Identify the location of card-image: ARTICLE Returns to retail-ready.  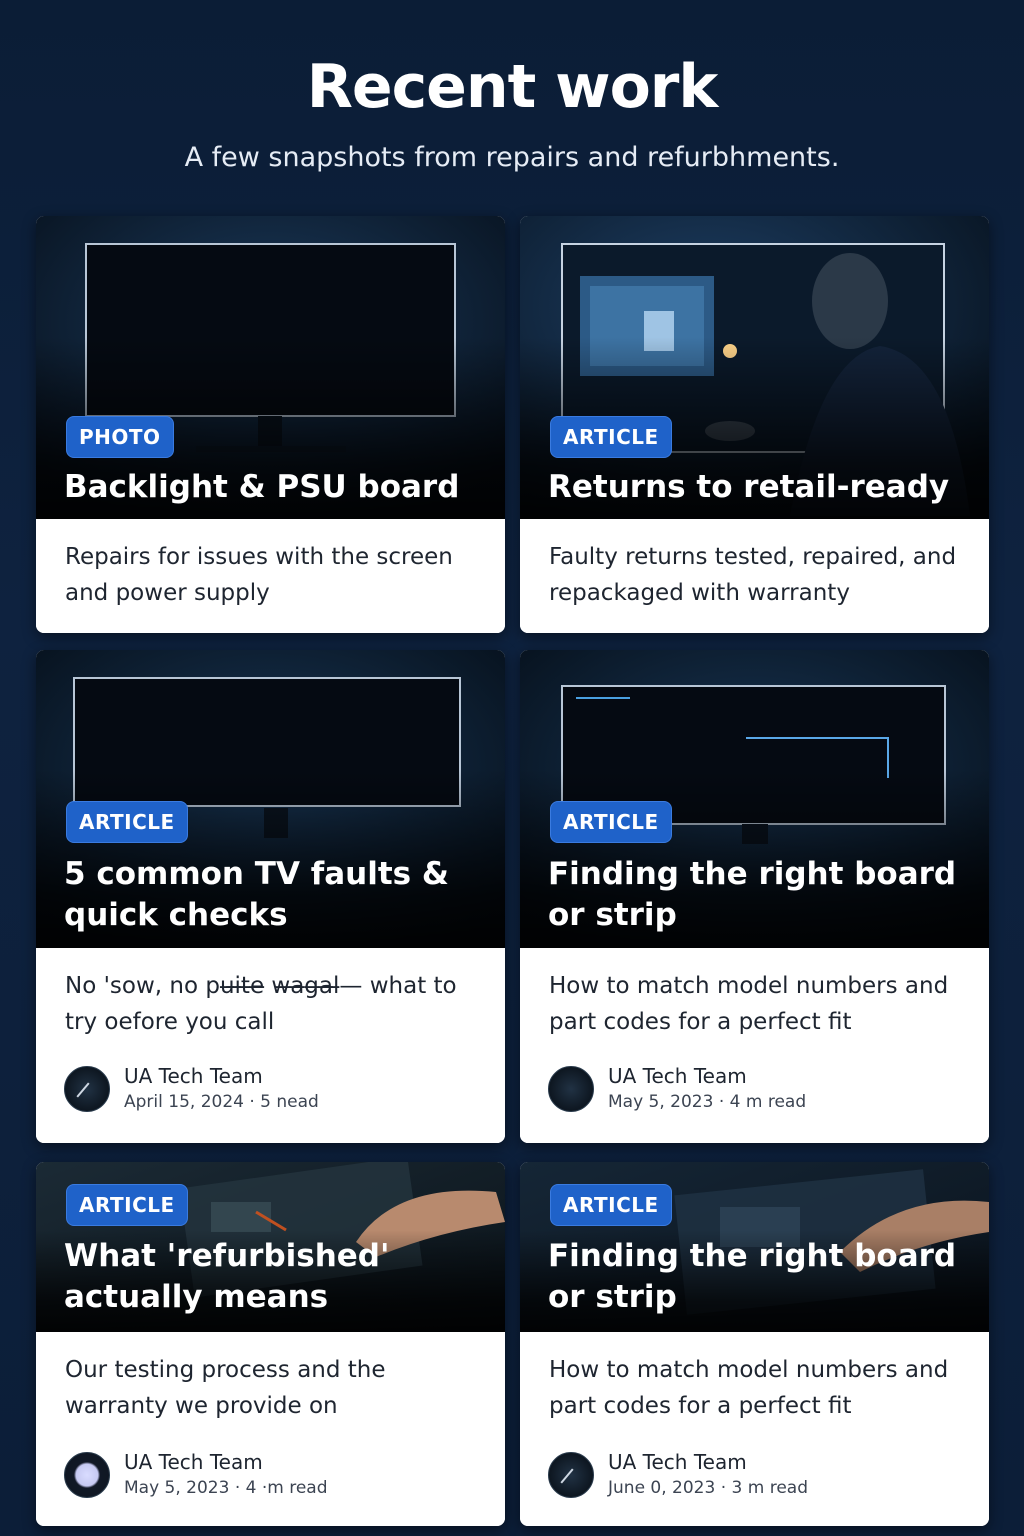
(754, 367).